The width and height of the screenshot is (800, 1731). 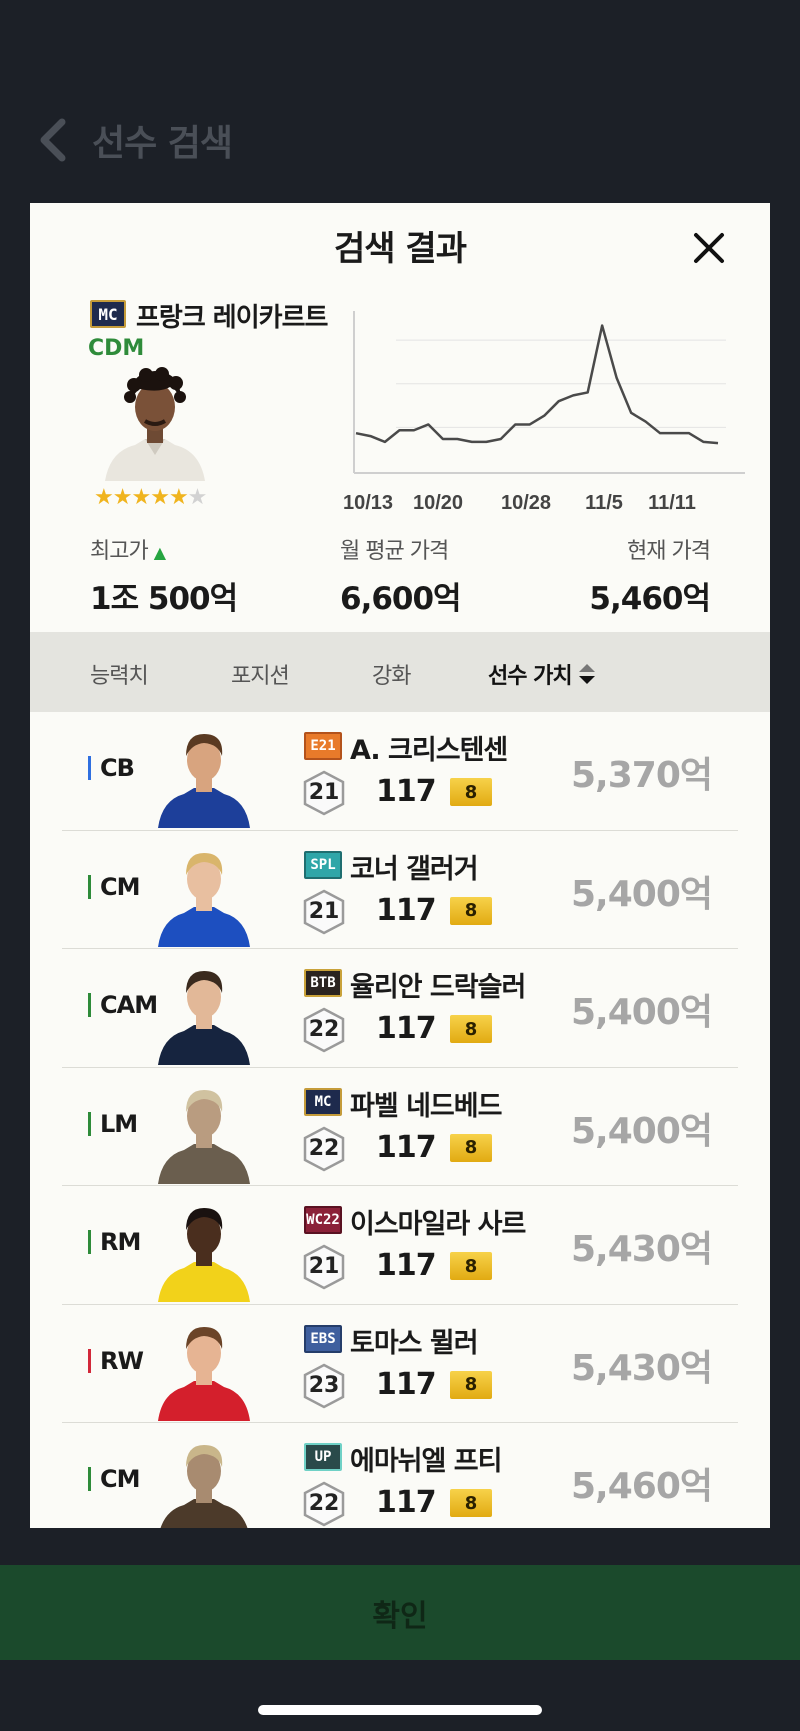 I want to click on price-chart-svg: 10/13 10/20 10/28 11/5 11/11, so click(x=544, y=412).